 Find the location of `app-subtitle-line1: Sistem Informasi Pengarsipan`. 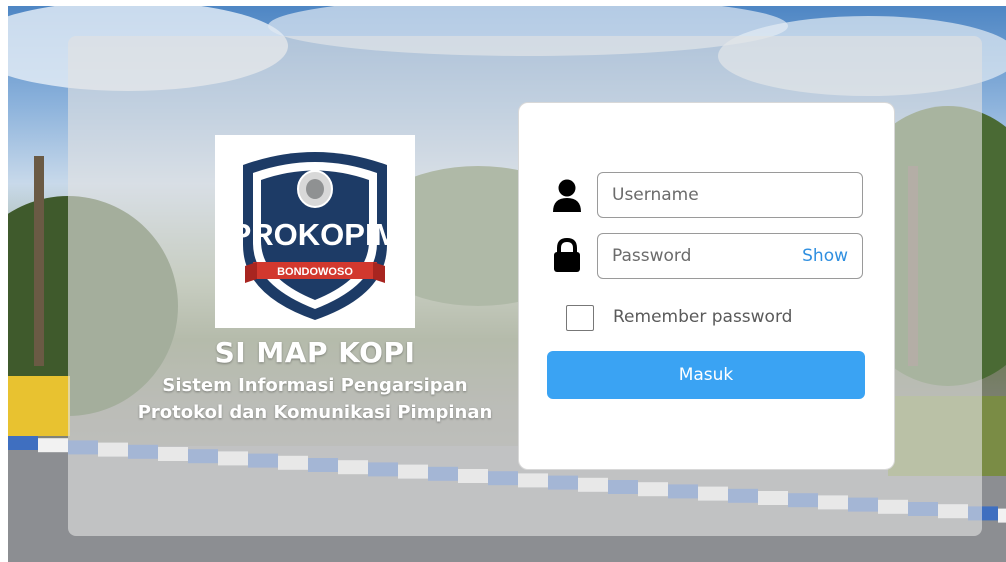

app-subtitle-line1: Sistem Informasi Pengarsipan is located at coordinates (315, 385).